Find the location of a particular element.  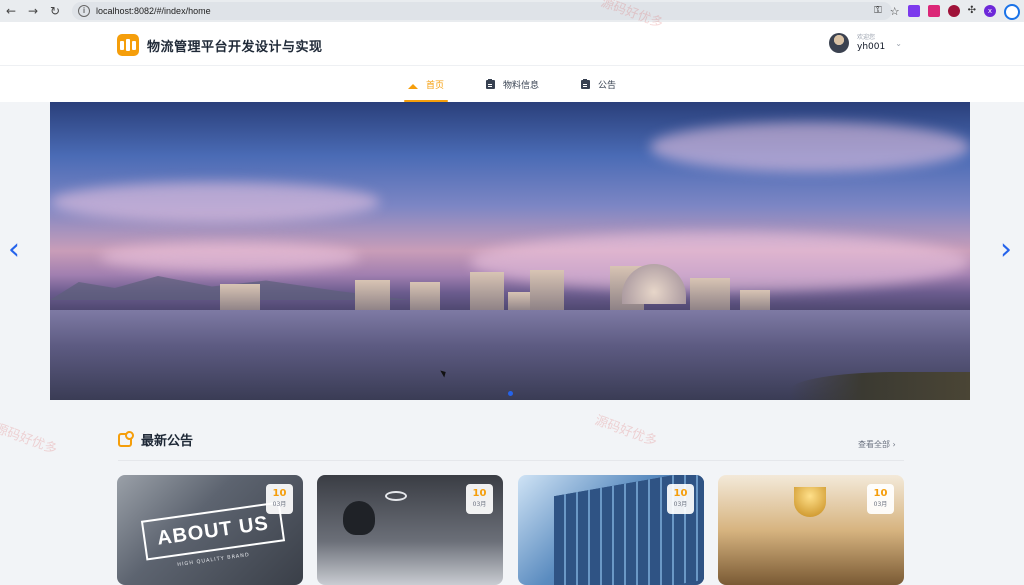

notice-icon is located at coordinates (126, 438).